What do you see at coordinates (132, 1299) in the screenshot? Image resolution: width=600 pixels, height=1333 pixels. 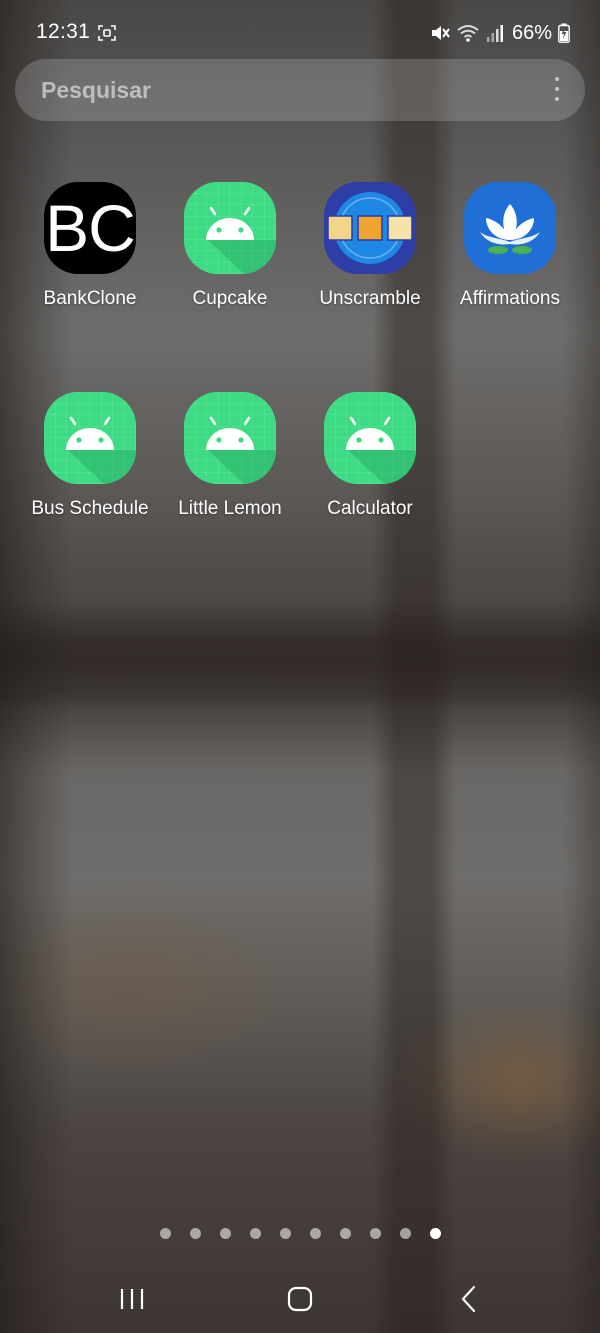 I see `recents-icon` at bounding box center [132, 1299].